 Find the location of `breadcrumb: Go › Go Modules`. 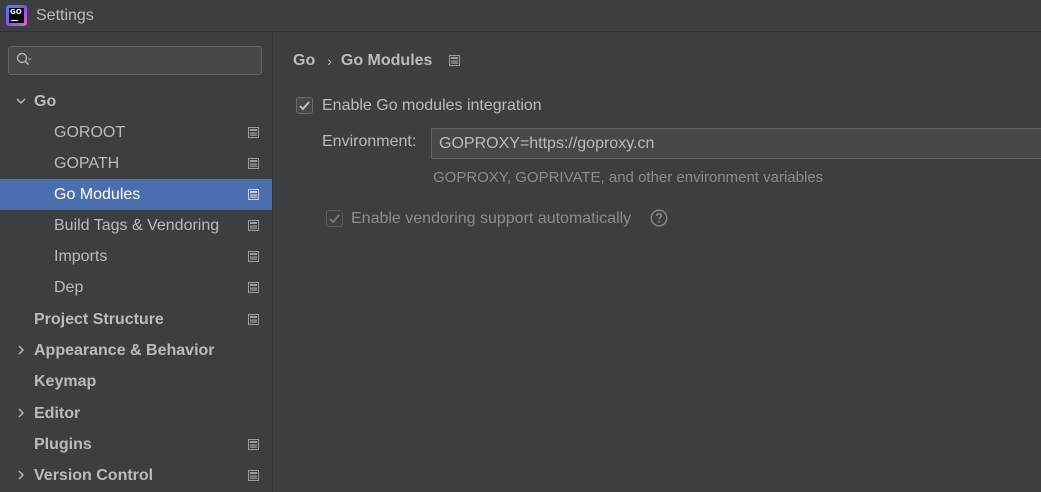

breadcrumb: Go › Go Modules is located at coordinates (377, 61).